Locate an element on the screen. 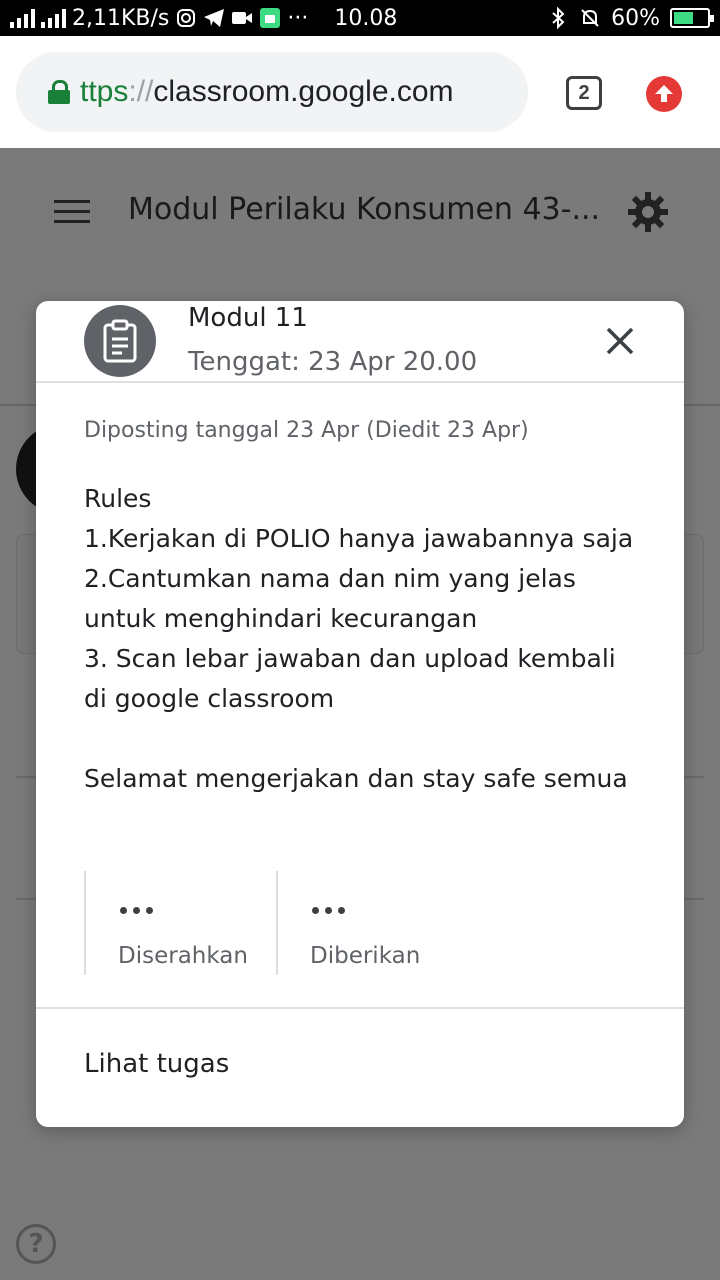 This screenshot has width=720, height=1280. submission-stats: Diserahkan Diberikan is located at coordinates (276, 923).